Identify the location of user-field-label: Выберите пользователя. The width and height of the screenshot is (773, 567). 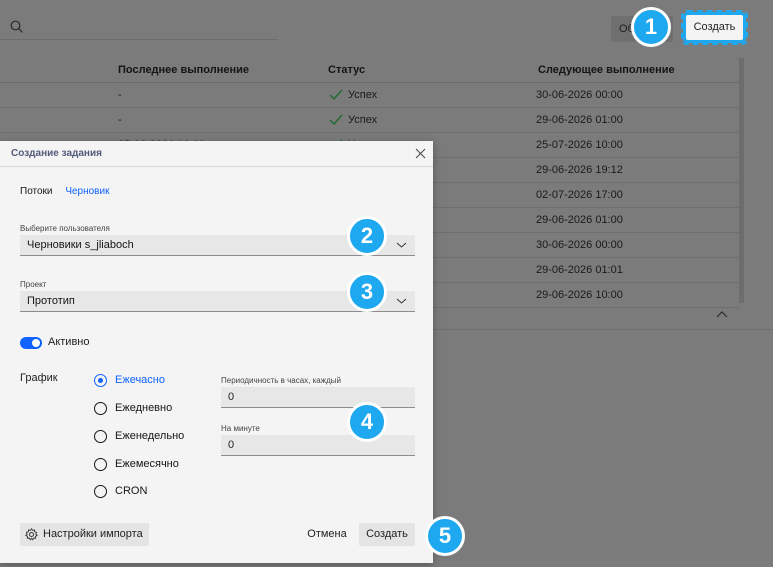
(65, 228).